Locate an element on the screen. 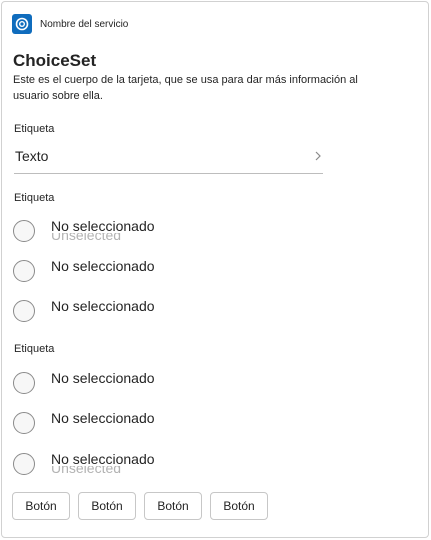 Image resolution: width=431 pixels, height=540 pixels. app-logo-icon is located at coordinates (22, 24).